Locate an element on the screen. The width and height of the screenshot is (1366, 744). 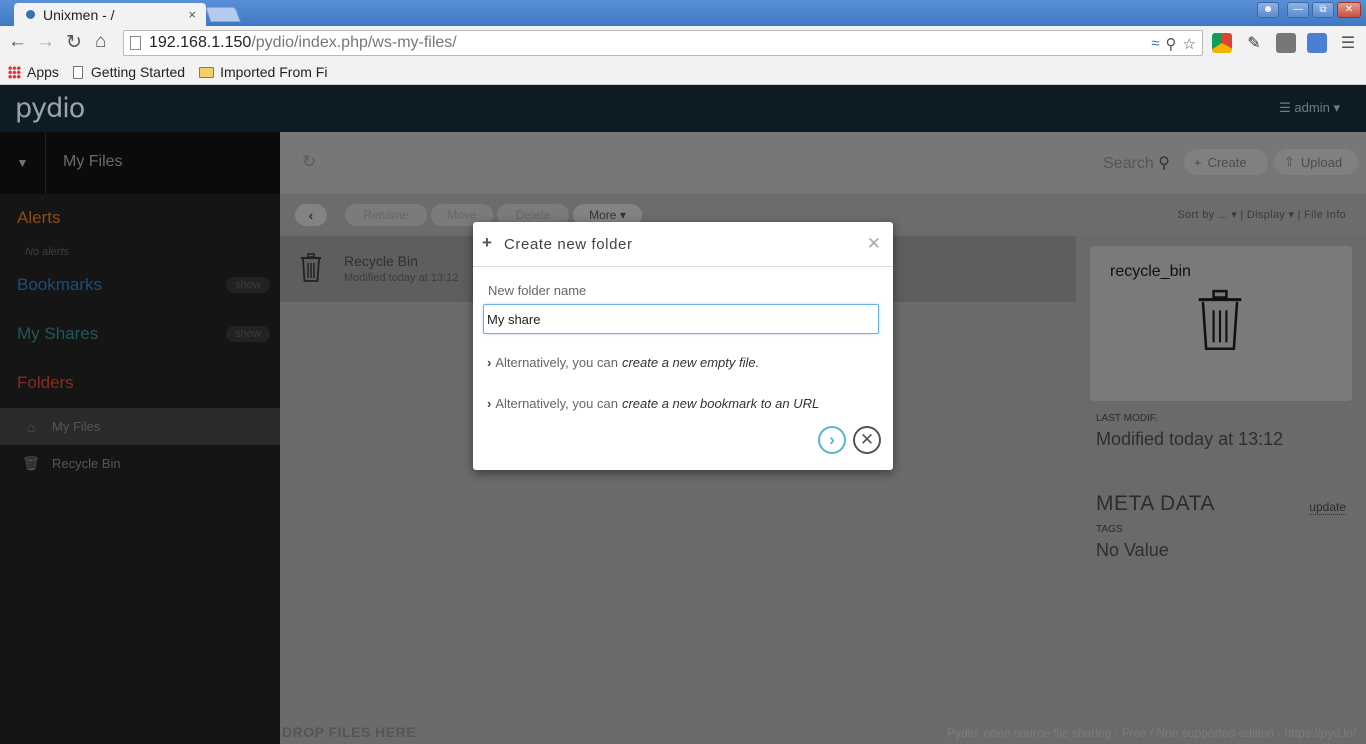
info-file-name: recycle_bin is located at coordinates (1150, 271).